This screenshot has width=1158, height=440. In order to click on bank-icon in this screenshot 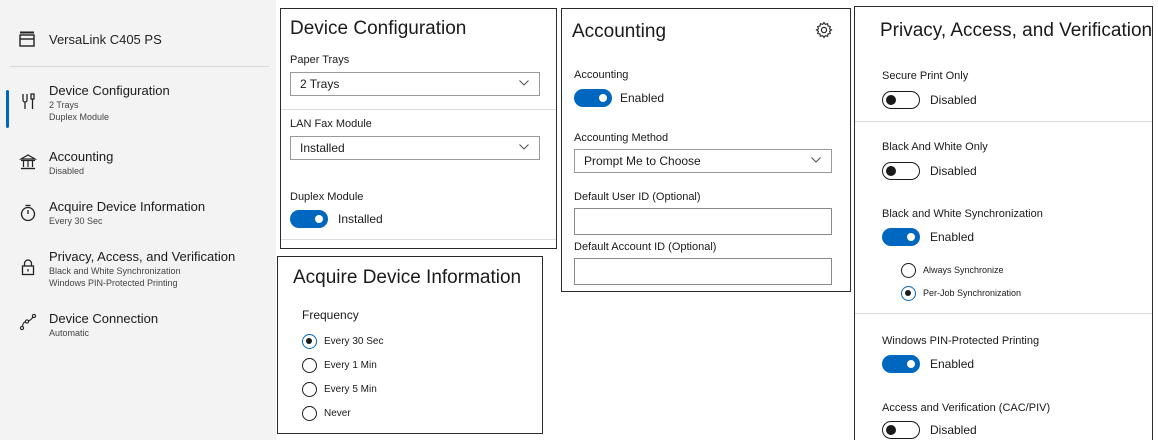, I will do `click(28, 162)`.